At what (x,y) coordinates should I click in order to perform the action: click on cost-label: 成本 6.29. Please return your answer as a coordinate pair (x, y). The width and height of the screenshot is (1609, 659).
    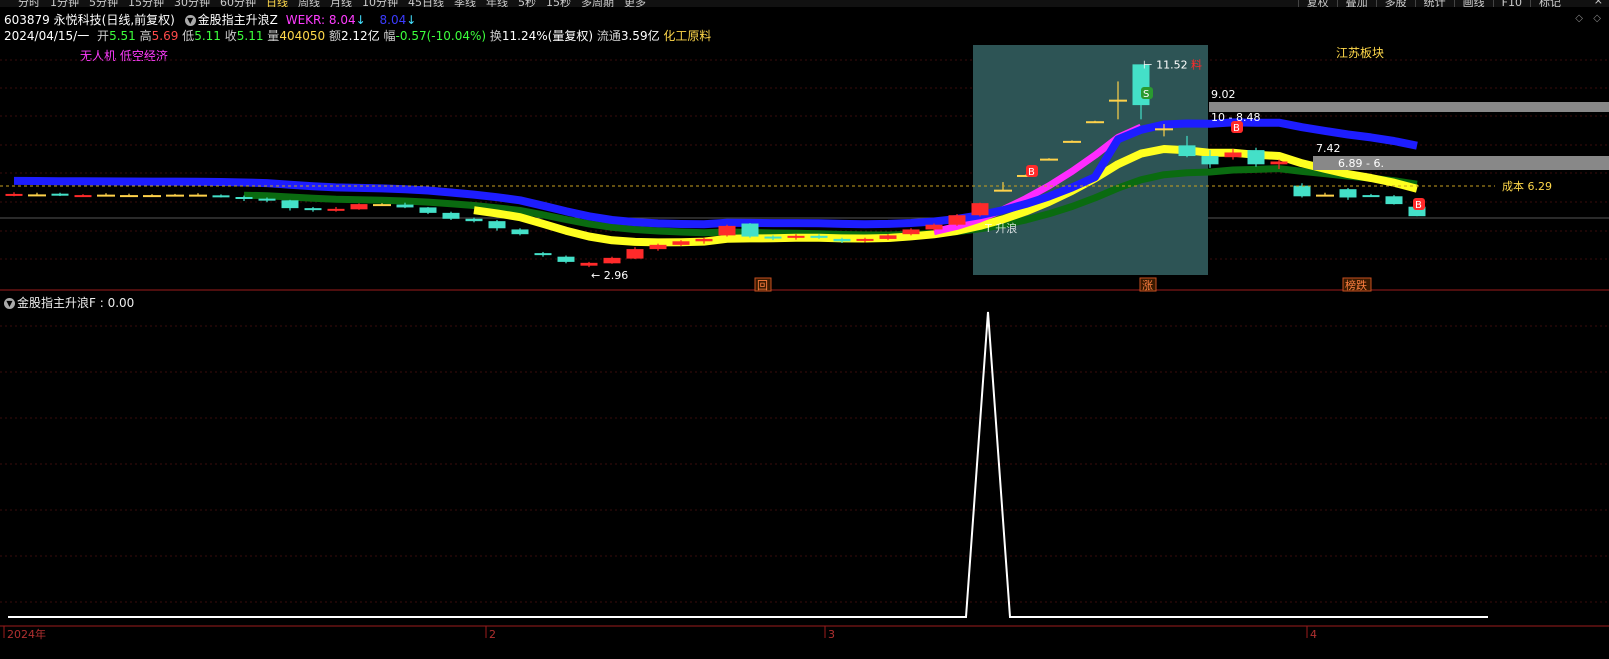
    Looking at the image, I should click on (1527, 186).